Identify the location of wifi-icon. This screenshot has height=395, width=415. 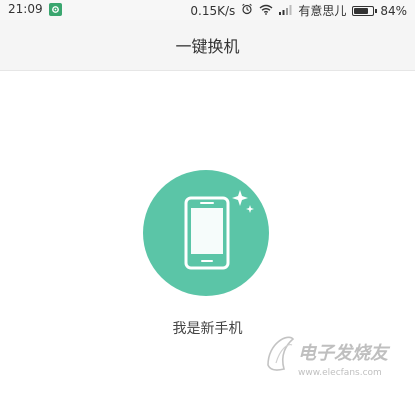
(266, 11).